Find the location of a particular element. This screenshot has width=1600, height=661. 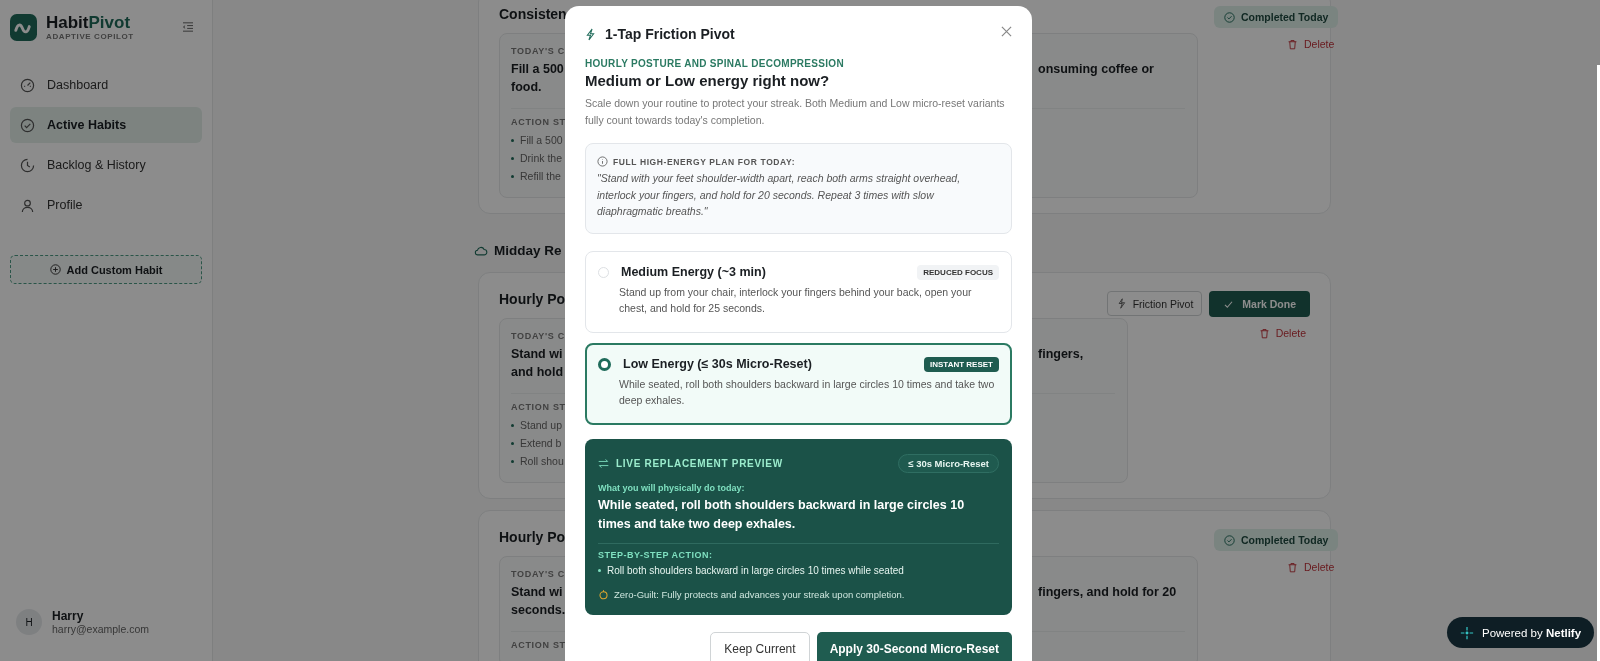

wave-logo-icon is located at coordinates (23, 27).